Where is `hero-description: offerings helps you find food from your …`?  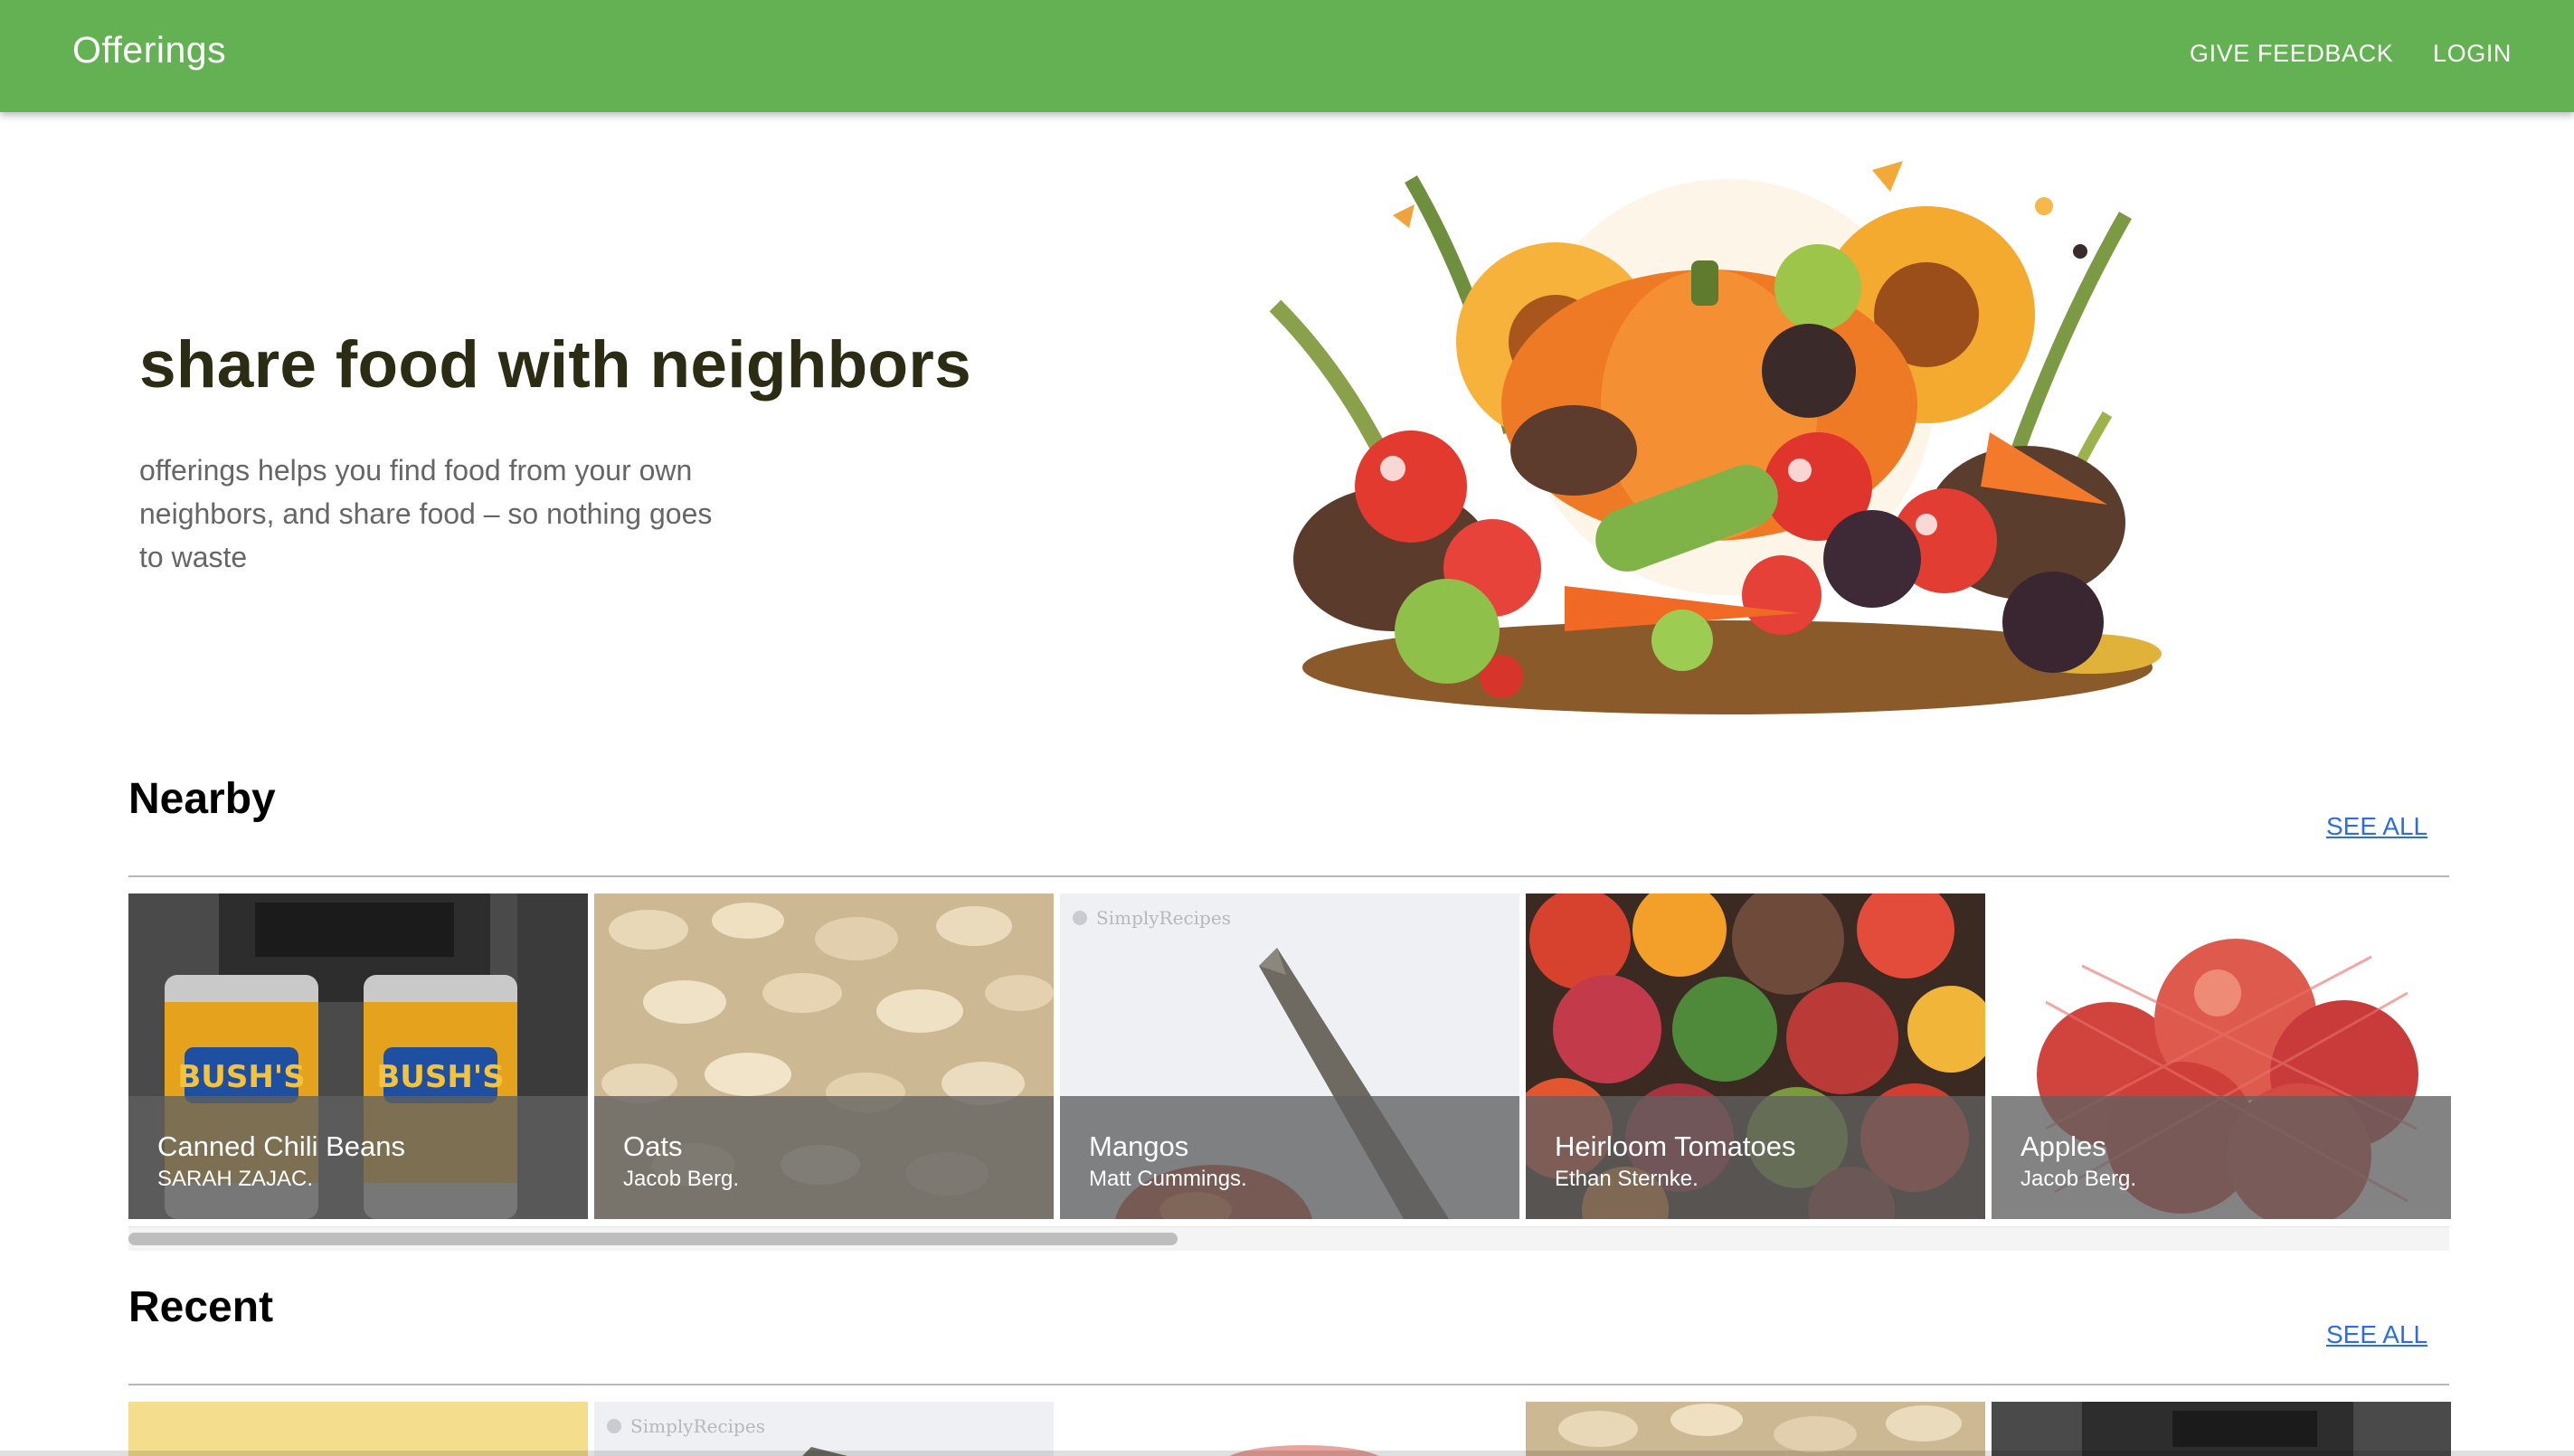 hero-description: offerings helps you find food from your … is located at coordinates (426, 513).